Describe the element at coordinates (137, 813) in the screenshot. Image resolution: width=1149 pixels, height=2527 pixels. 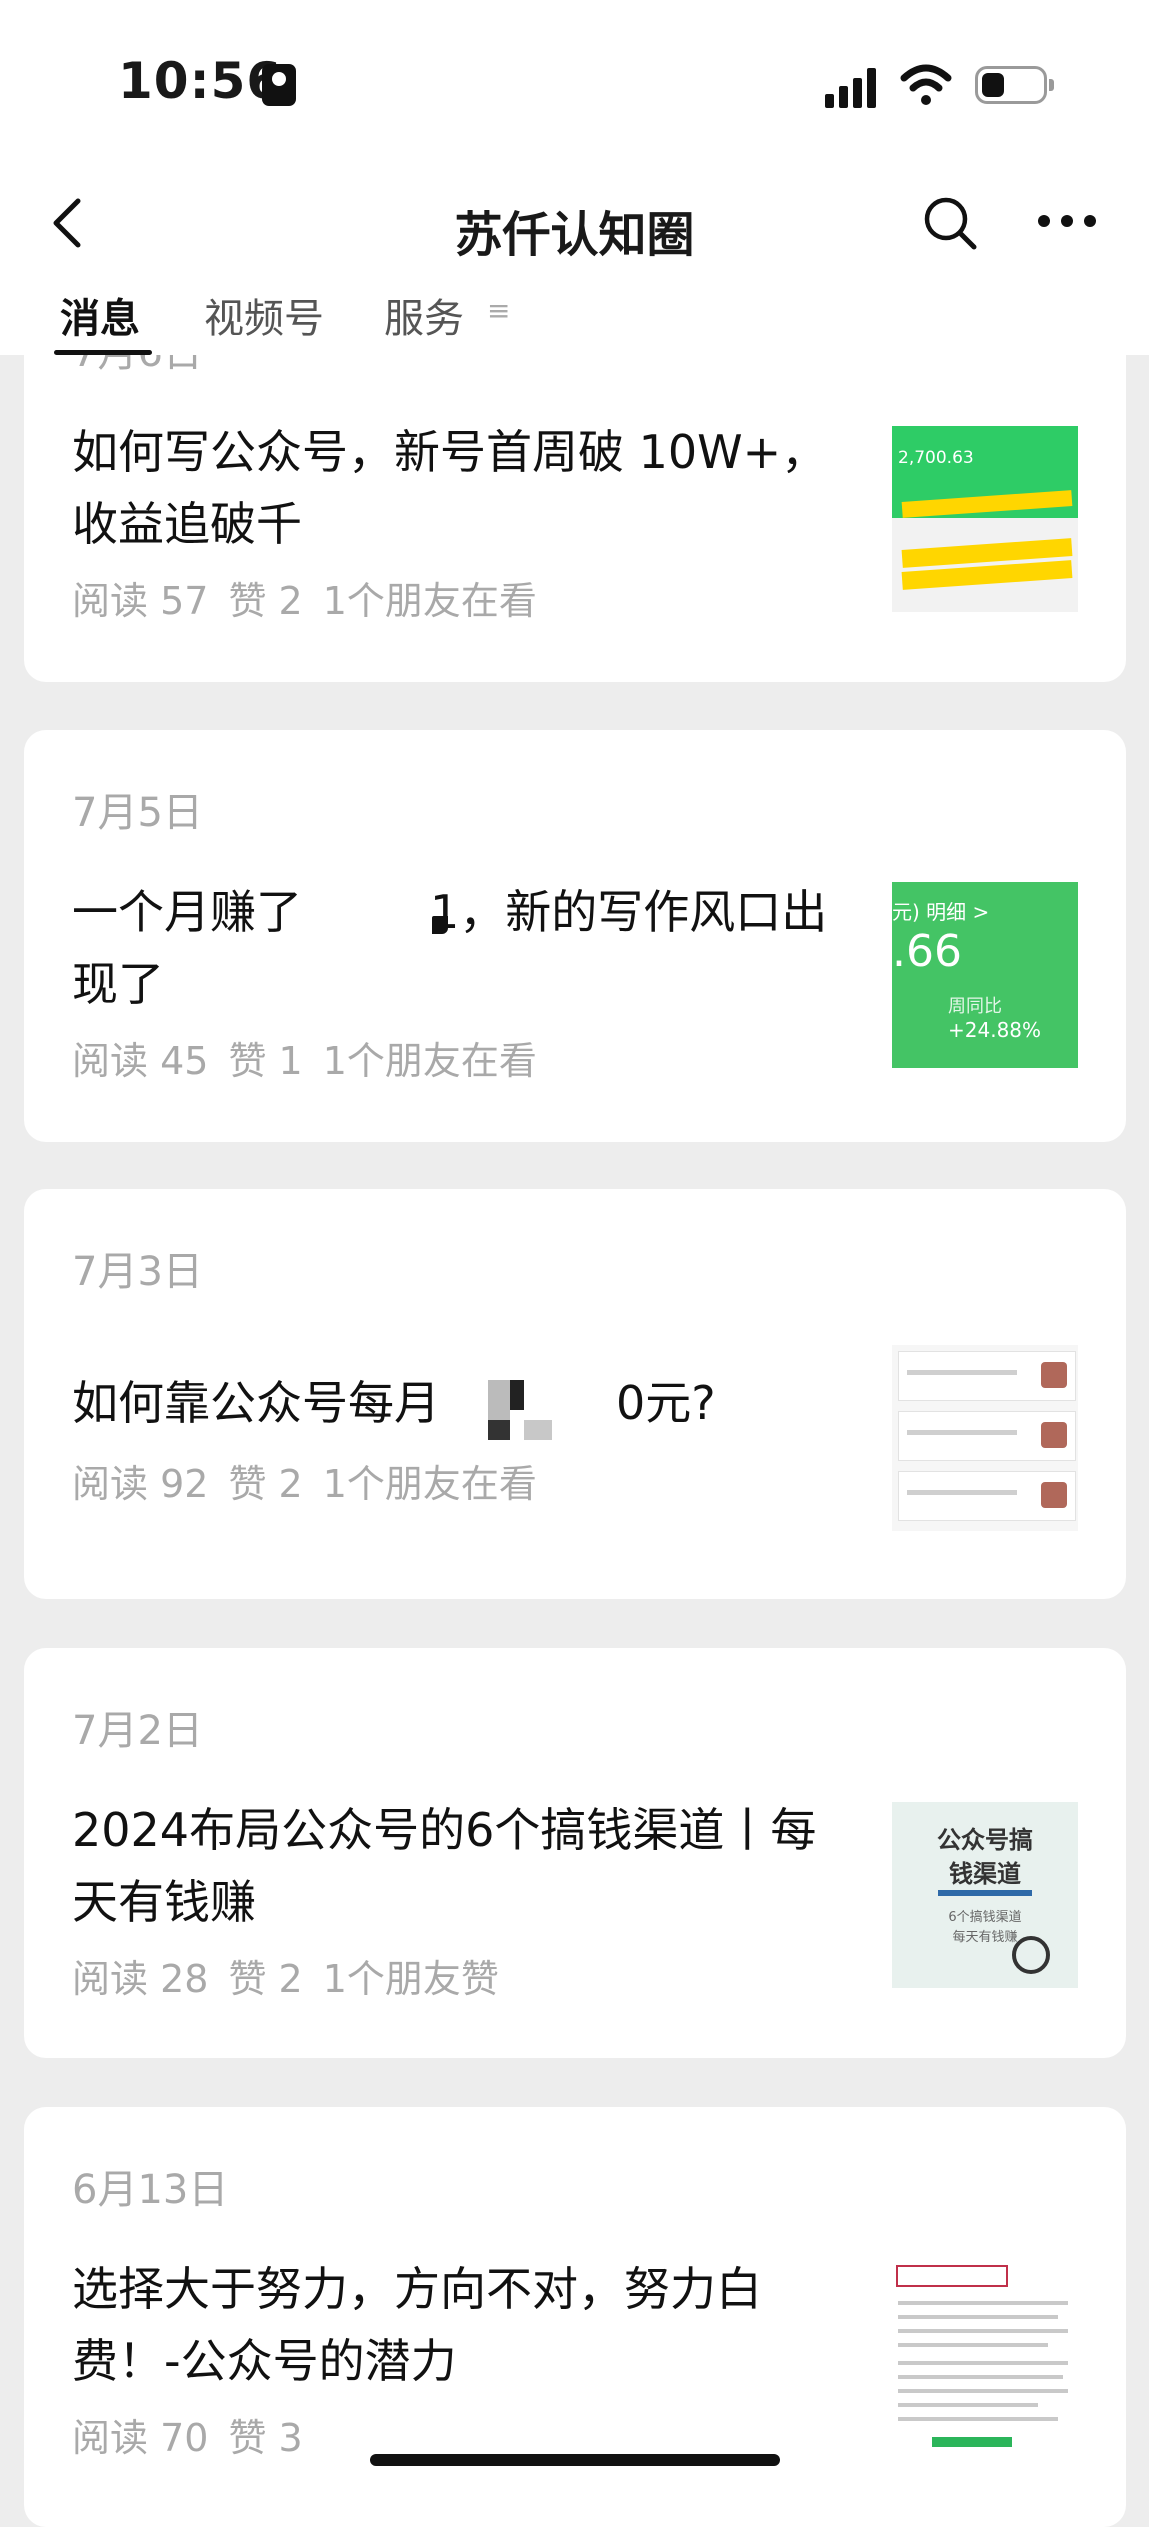
I see `article-date: 7月5日` at that location.